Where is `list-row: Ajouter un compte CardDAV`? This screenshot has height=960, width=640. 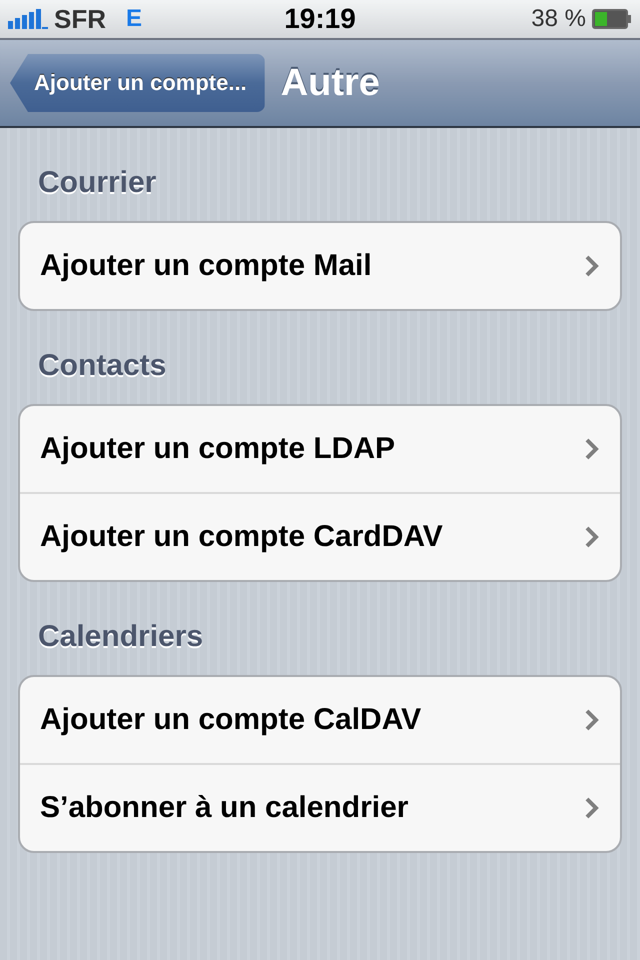
list-row: Ajouter un compte CardDAV is located at coordinates (320, 536).